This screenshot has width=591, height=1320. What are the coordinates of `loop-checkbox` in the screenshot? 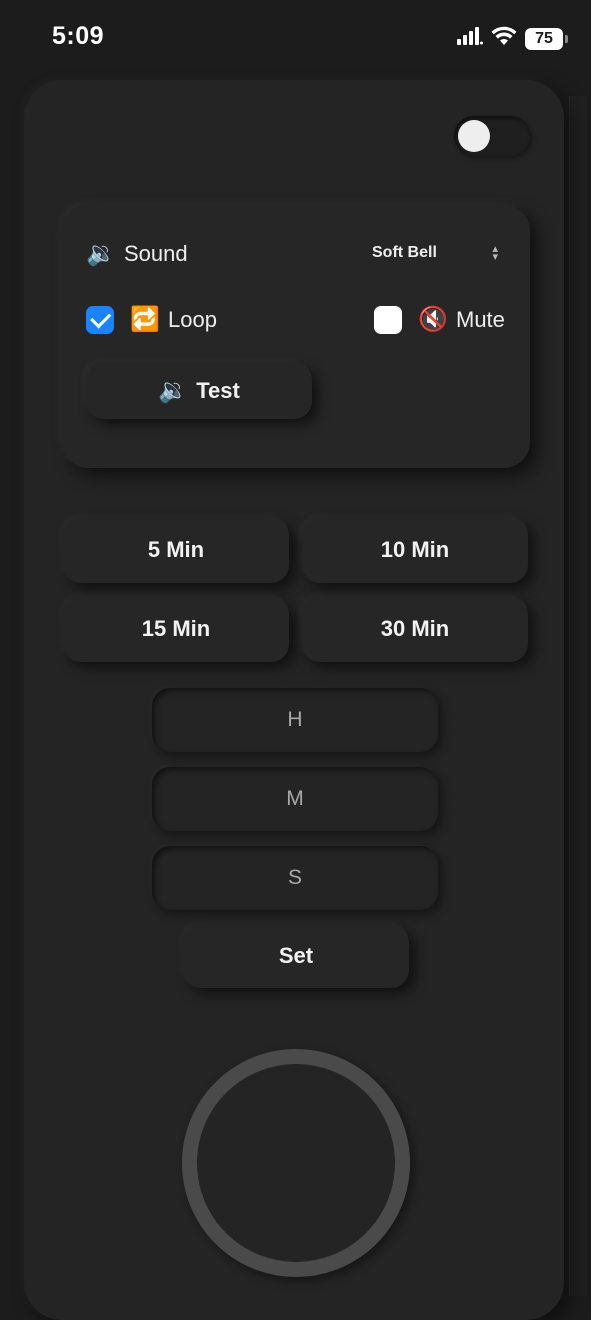 It's located at (100, 319).